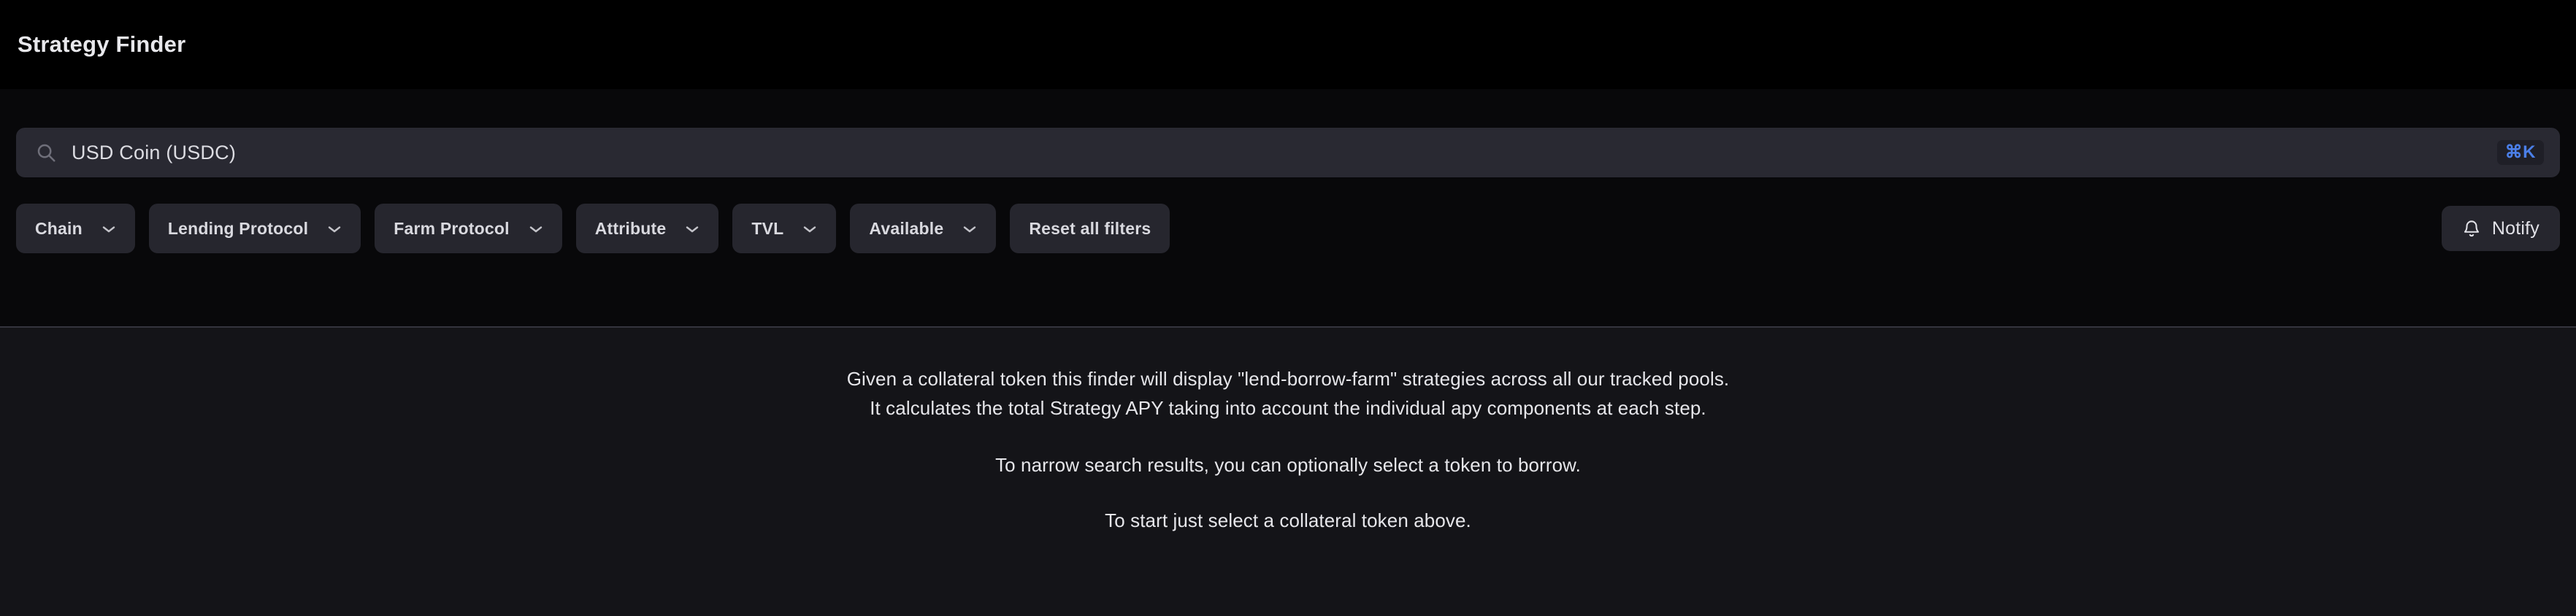 This screenshot has width=2576, height=616. I want to click on search-value: USD Coin (USDC), so click(154, 152).